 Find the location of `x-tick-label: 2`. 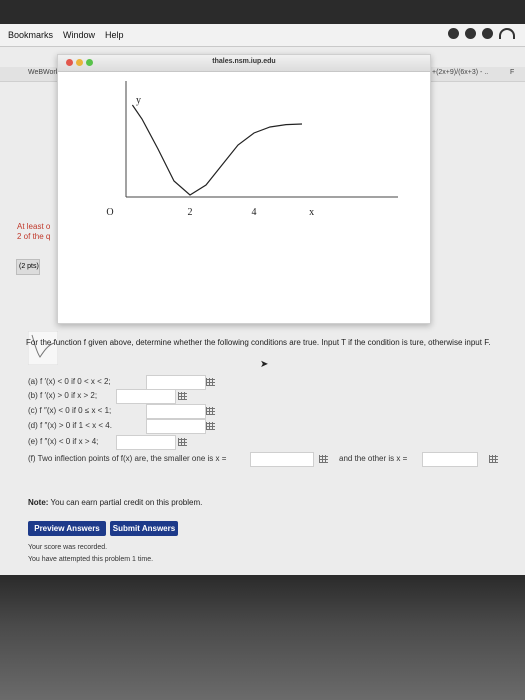

x-tick-label: 2 is located at coordinates (190, 212).